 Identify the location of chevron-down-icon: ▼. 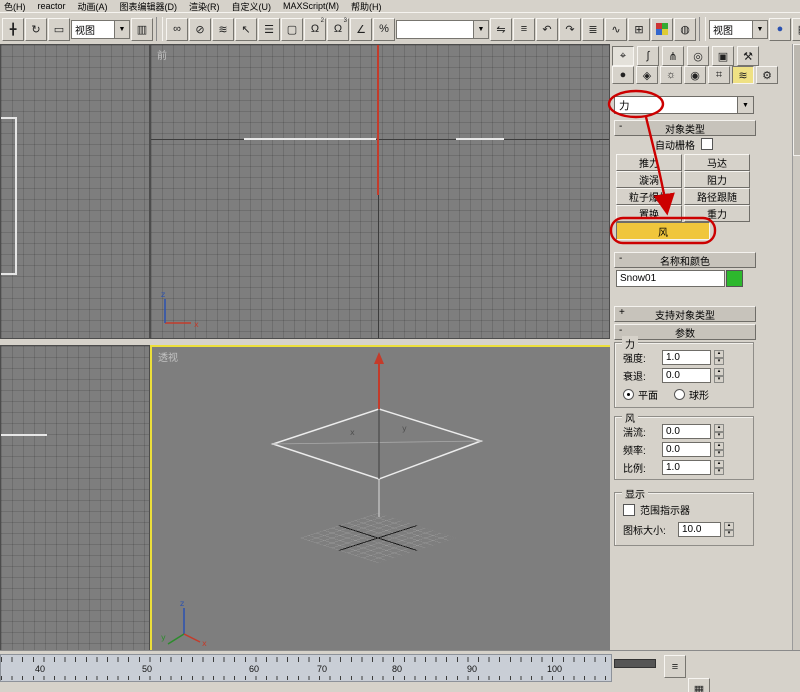
(480, 29).